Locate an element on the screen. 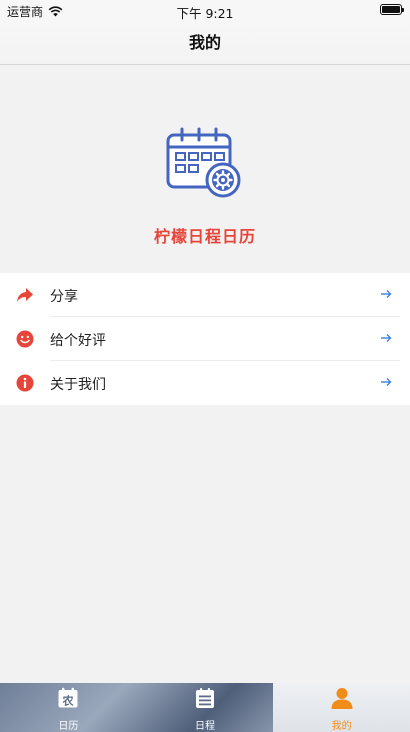 The image size is (410, 732). tab-calendar: 农 日历 is located at coordinates (68, 707).